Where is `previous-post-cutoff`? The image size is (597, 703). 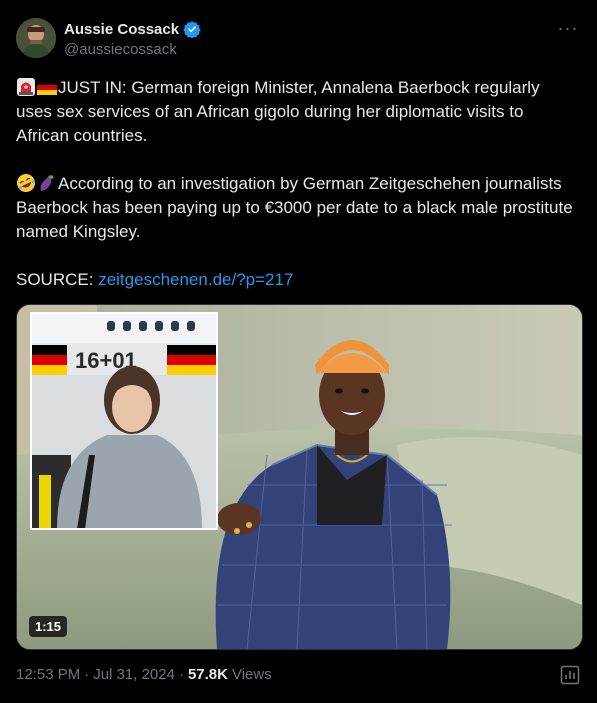
previous-post-cutoff is located at coordinates (102, 2).